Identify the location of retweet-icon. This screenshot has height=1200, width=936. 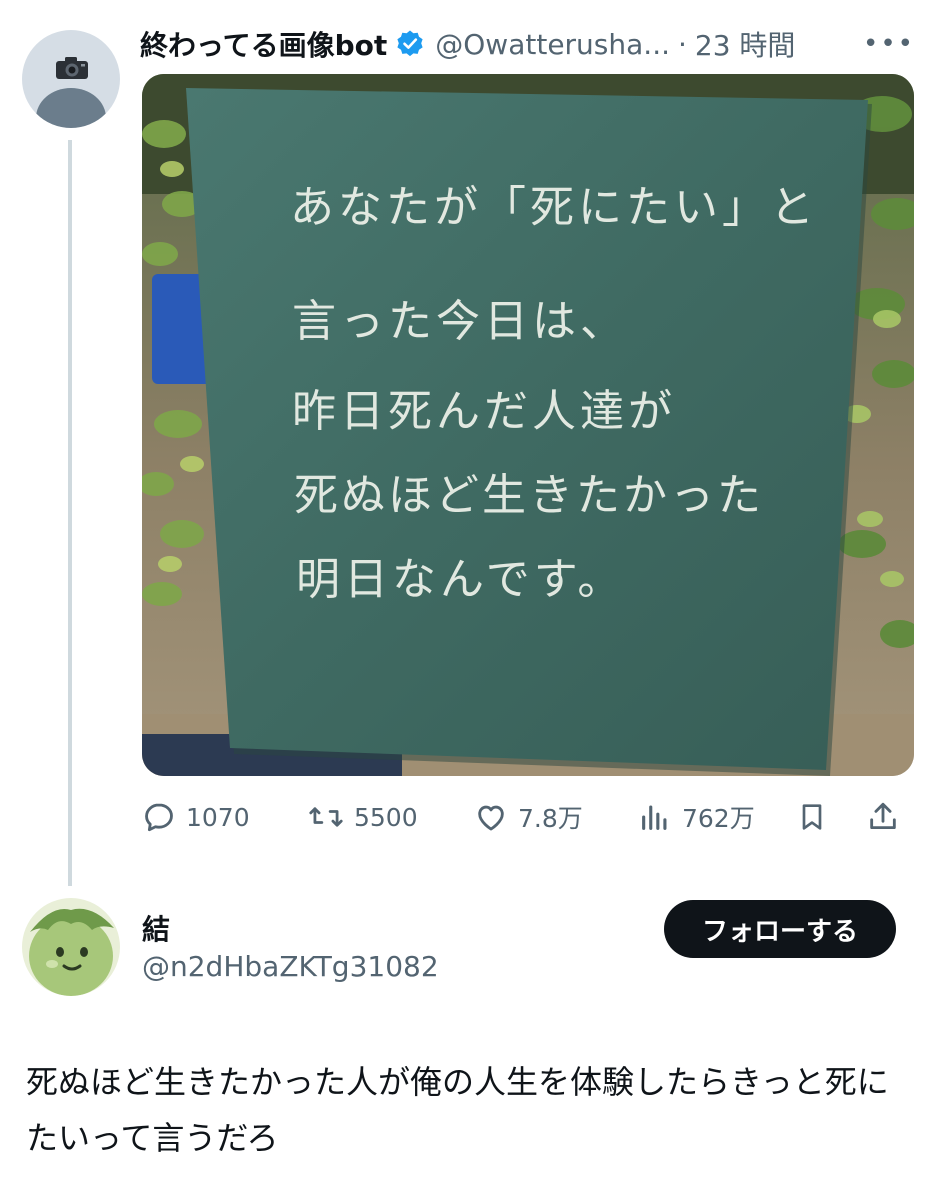
(326, 817).